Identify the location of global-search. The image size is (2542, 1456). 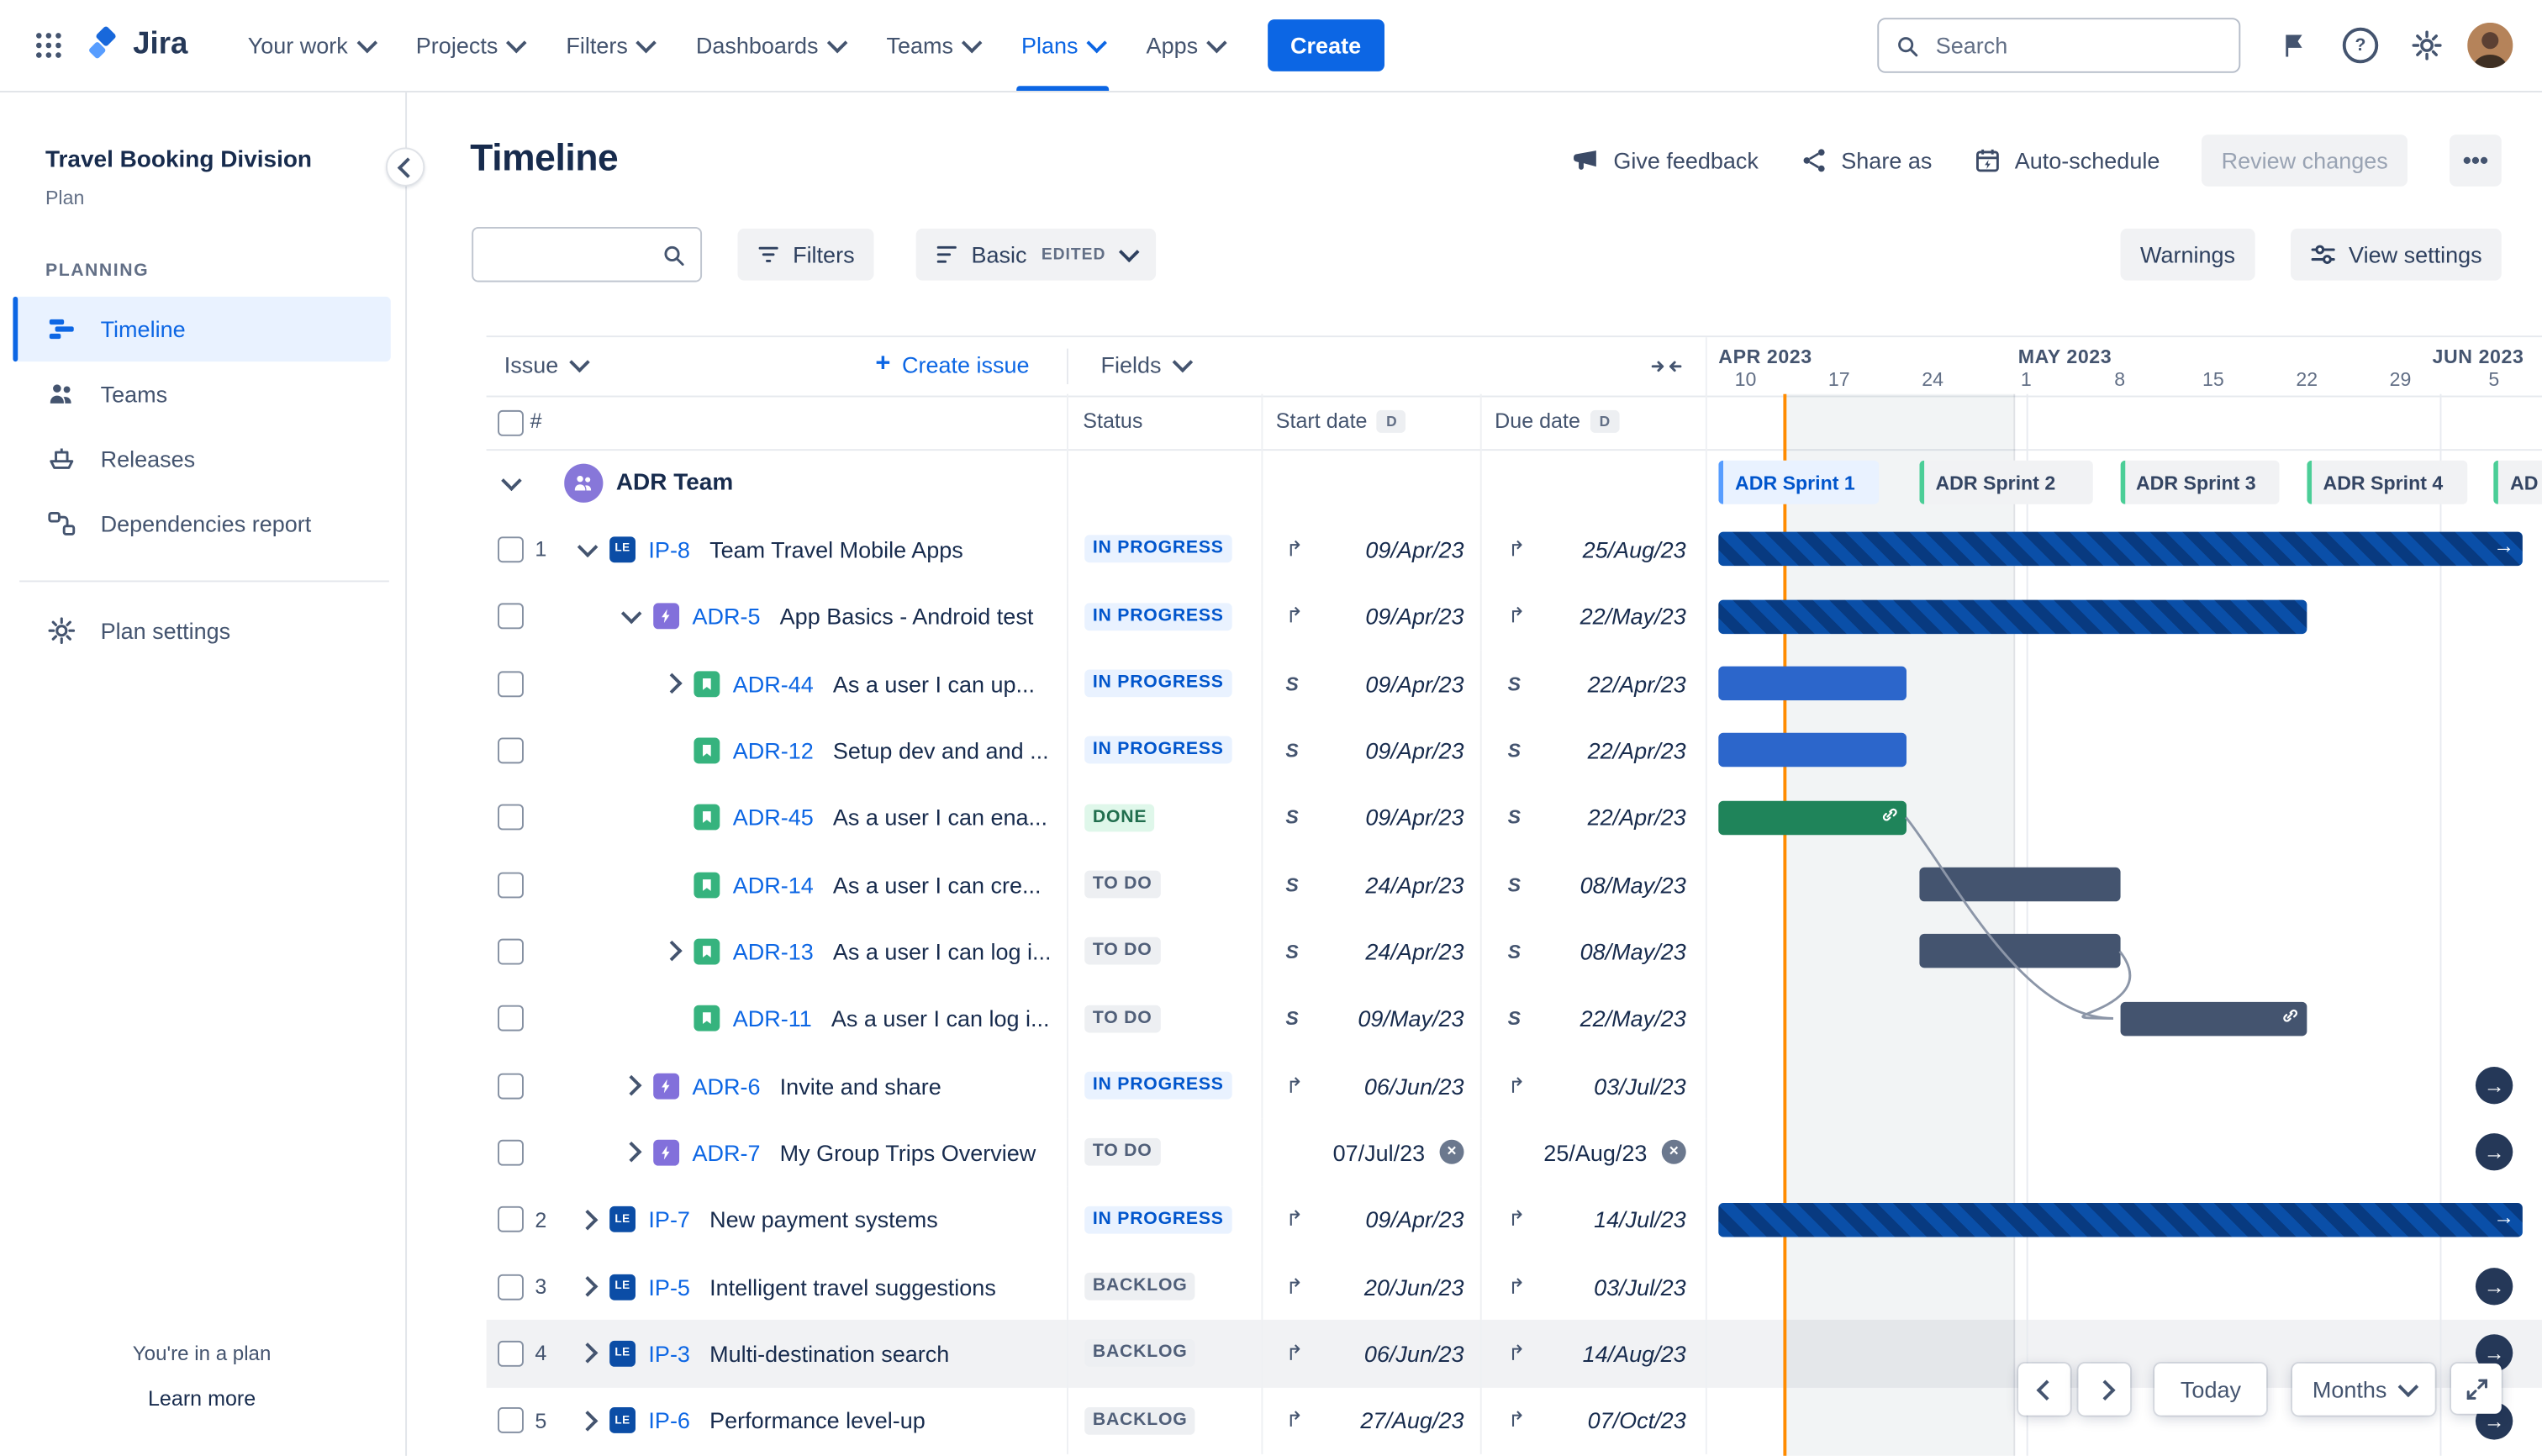
(2059, 45).